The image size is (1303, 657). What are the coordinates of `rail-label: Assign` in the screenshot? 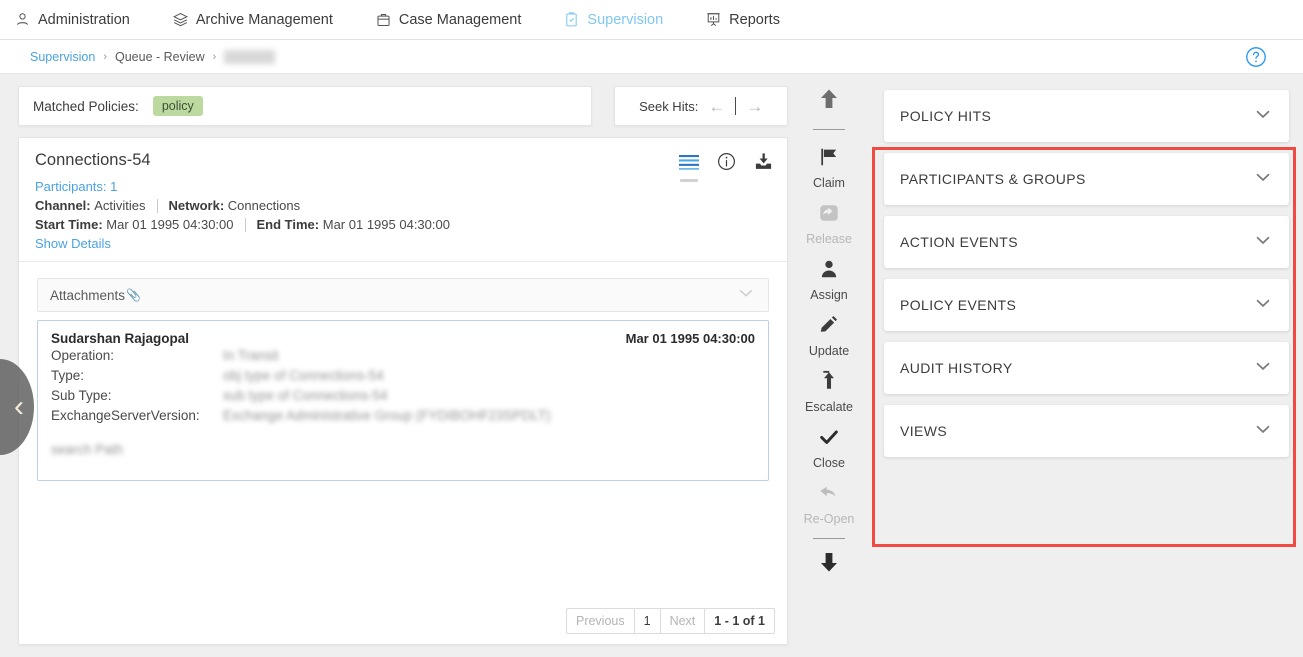 It's located at (829, 295).